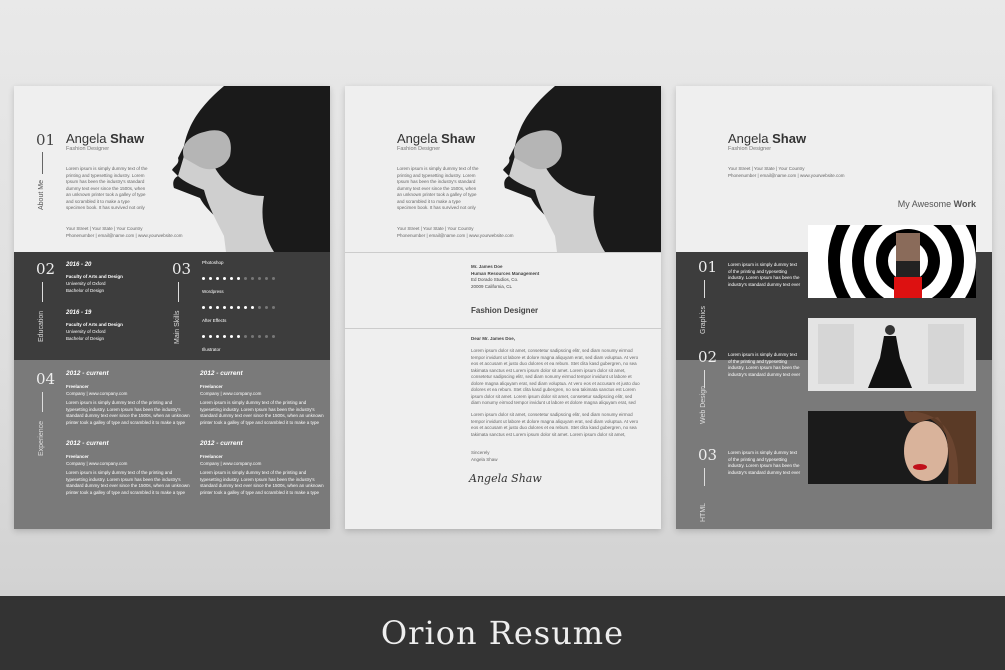 The width and height of the screenshot is (1005, 670). What do you see at coordinates (505, 478) in the screenshot?
I see `signature: Angela Shaw` at bounding box center [505, 478].